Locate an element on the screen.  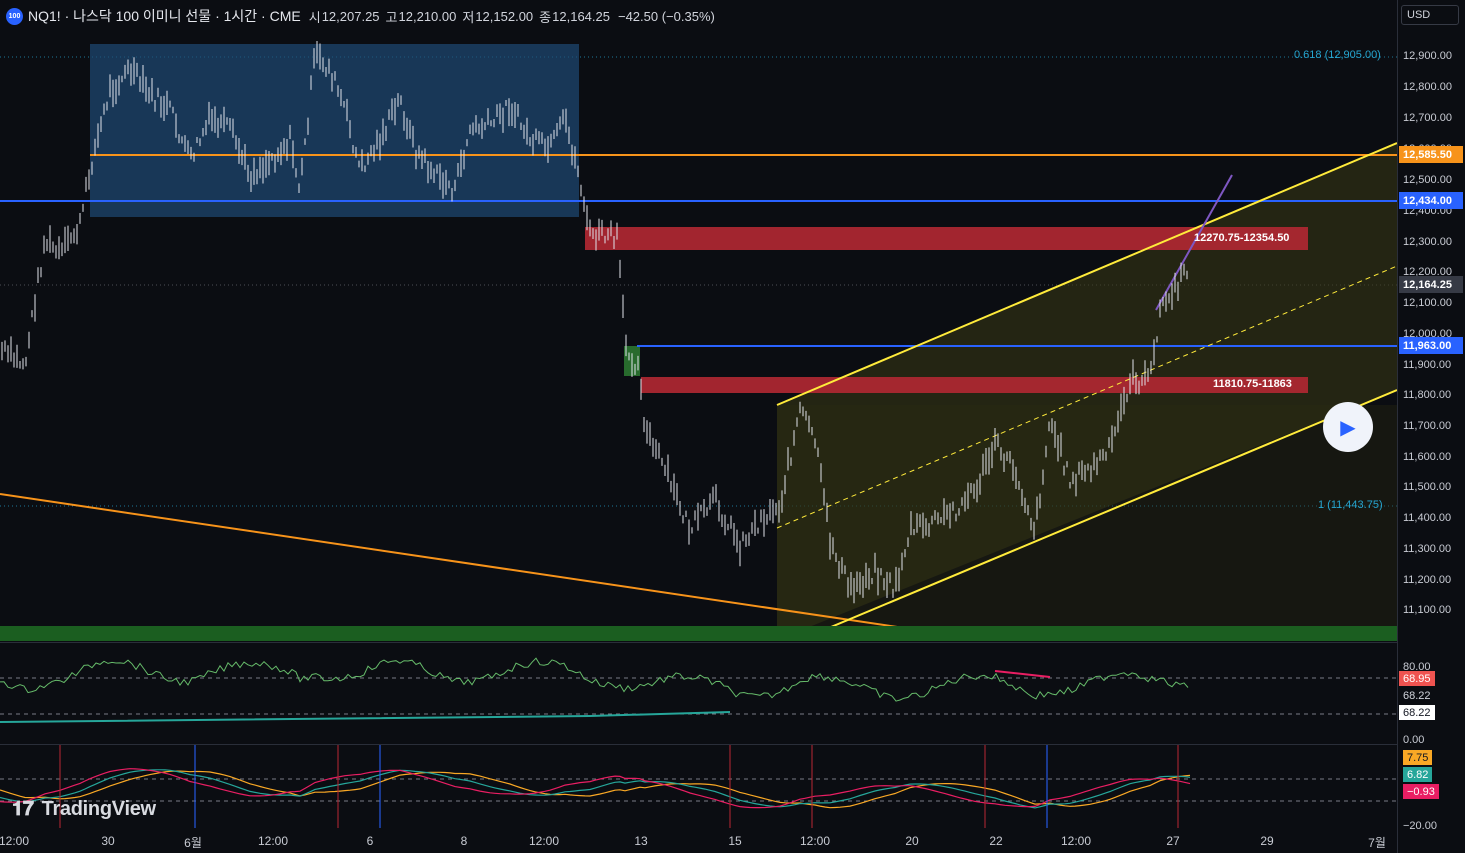
rsi-value-3: 68.22 is located at coordinates (1417, 712).